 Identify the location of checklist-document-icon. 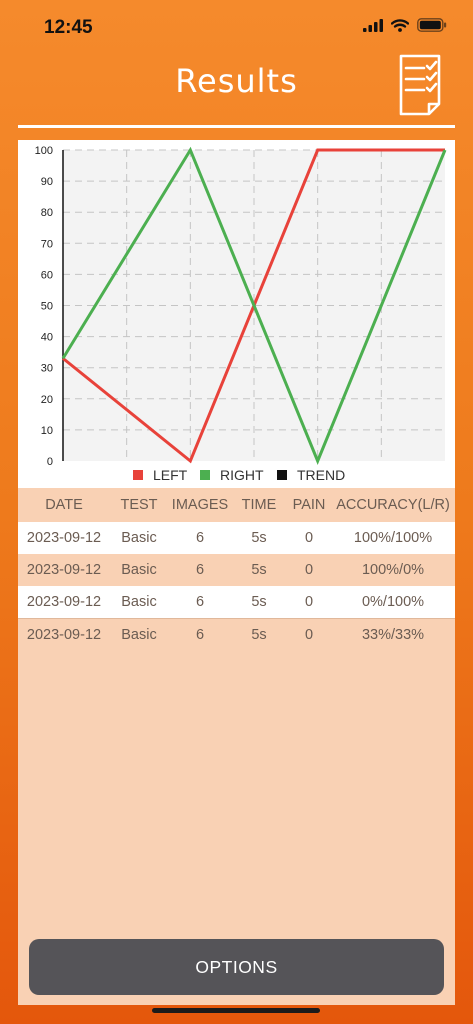
(420, 85).